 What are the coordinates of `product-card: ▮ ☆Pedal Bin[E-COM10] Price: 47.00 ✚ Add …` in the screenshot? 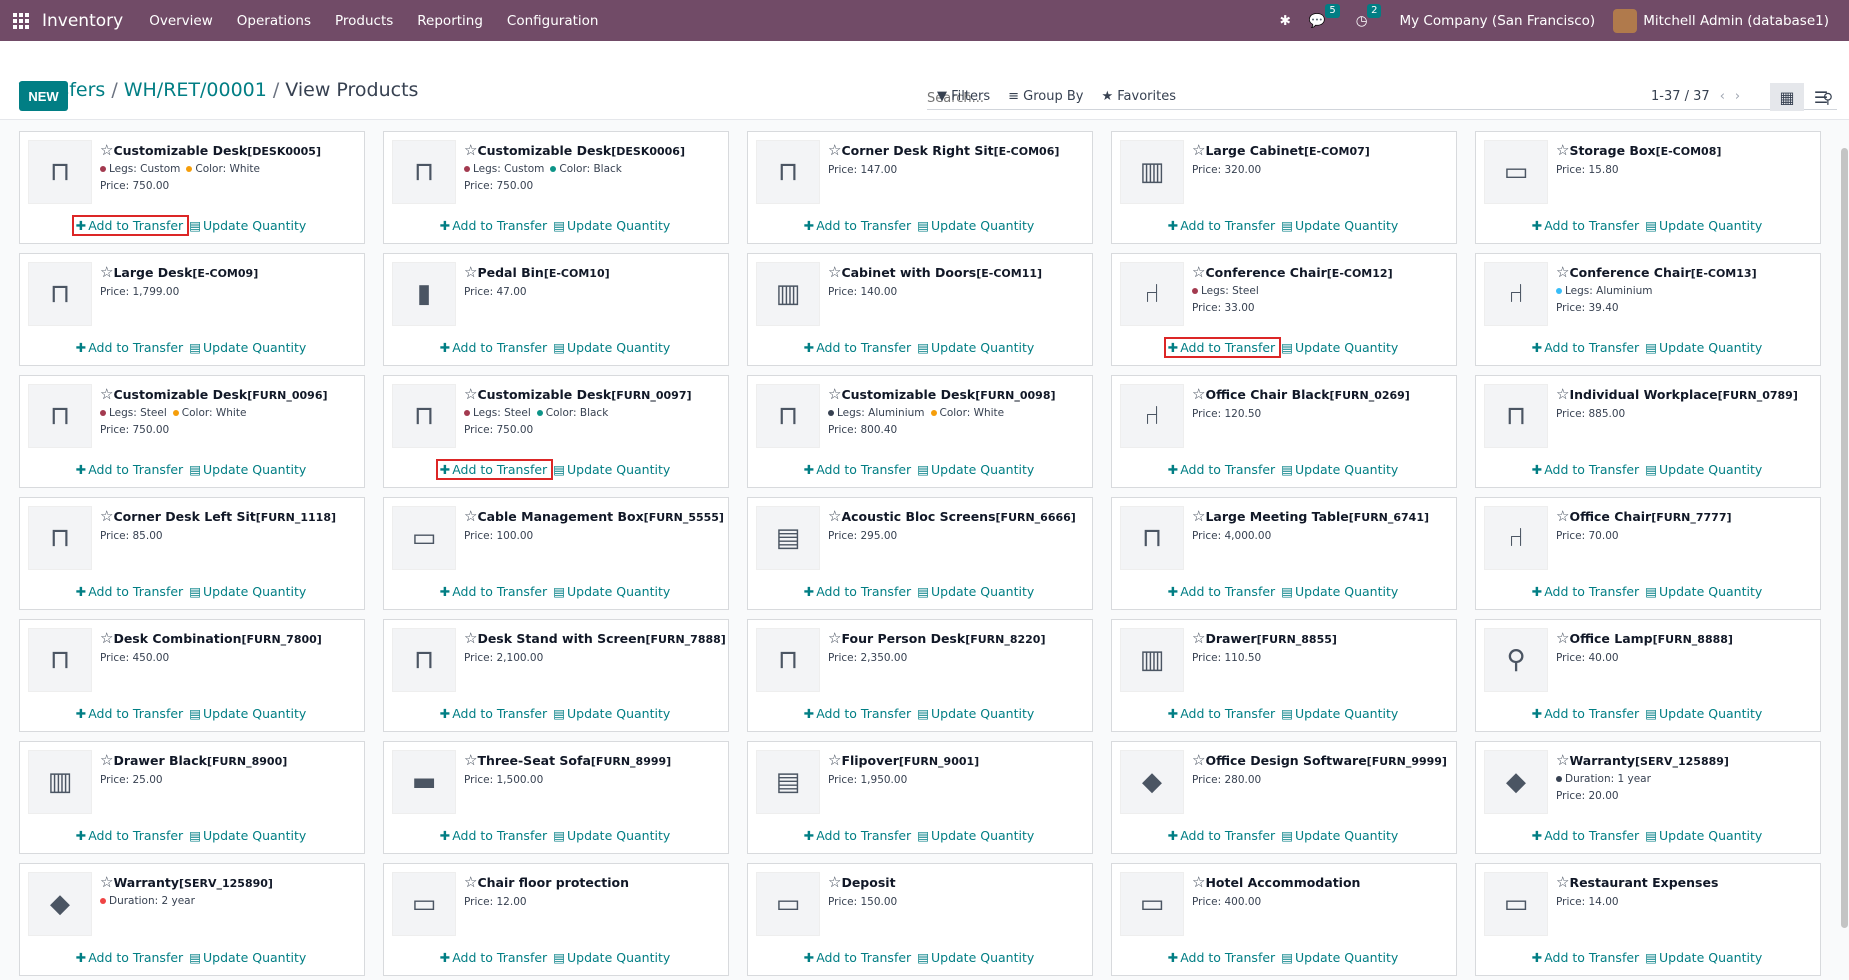 It's located at (556, 309).